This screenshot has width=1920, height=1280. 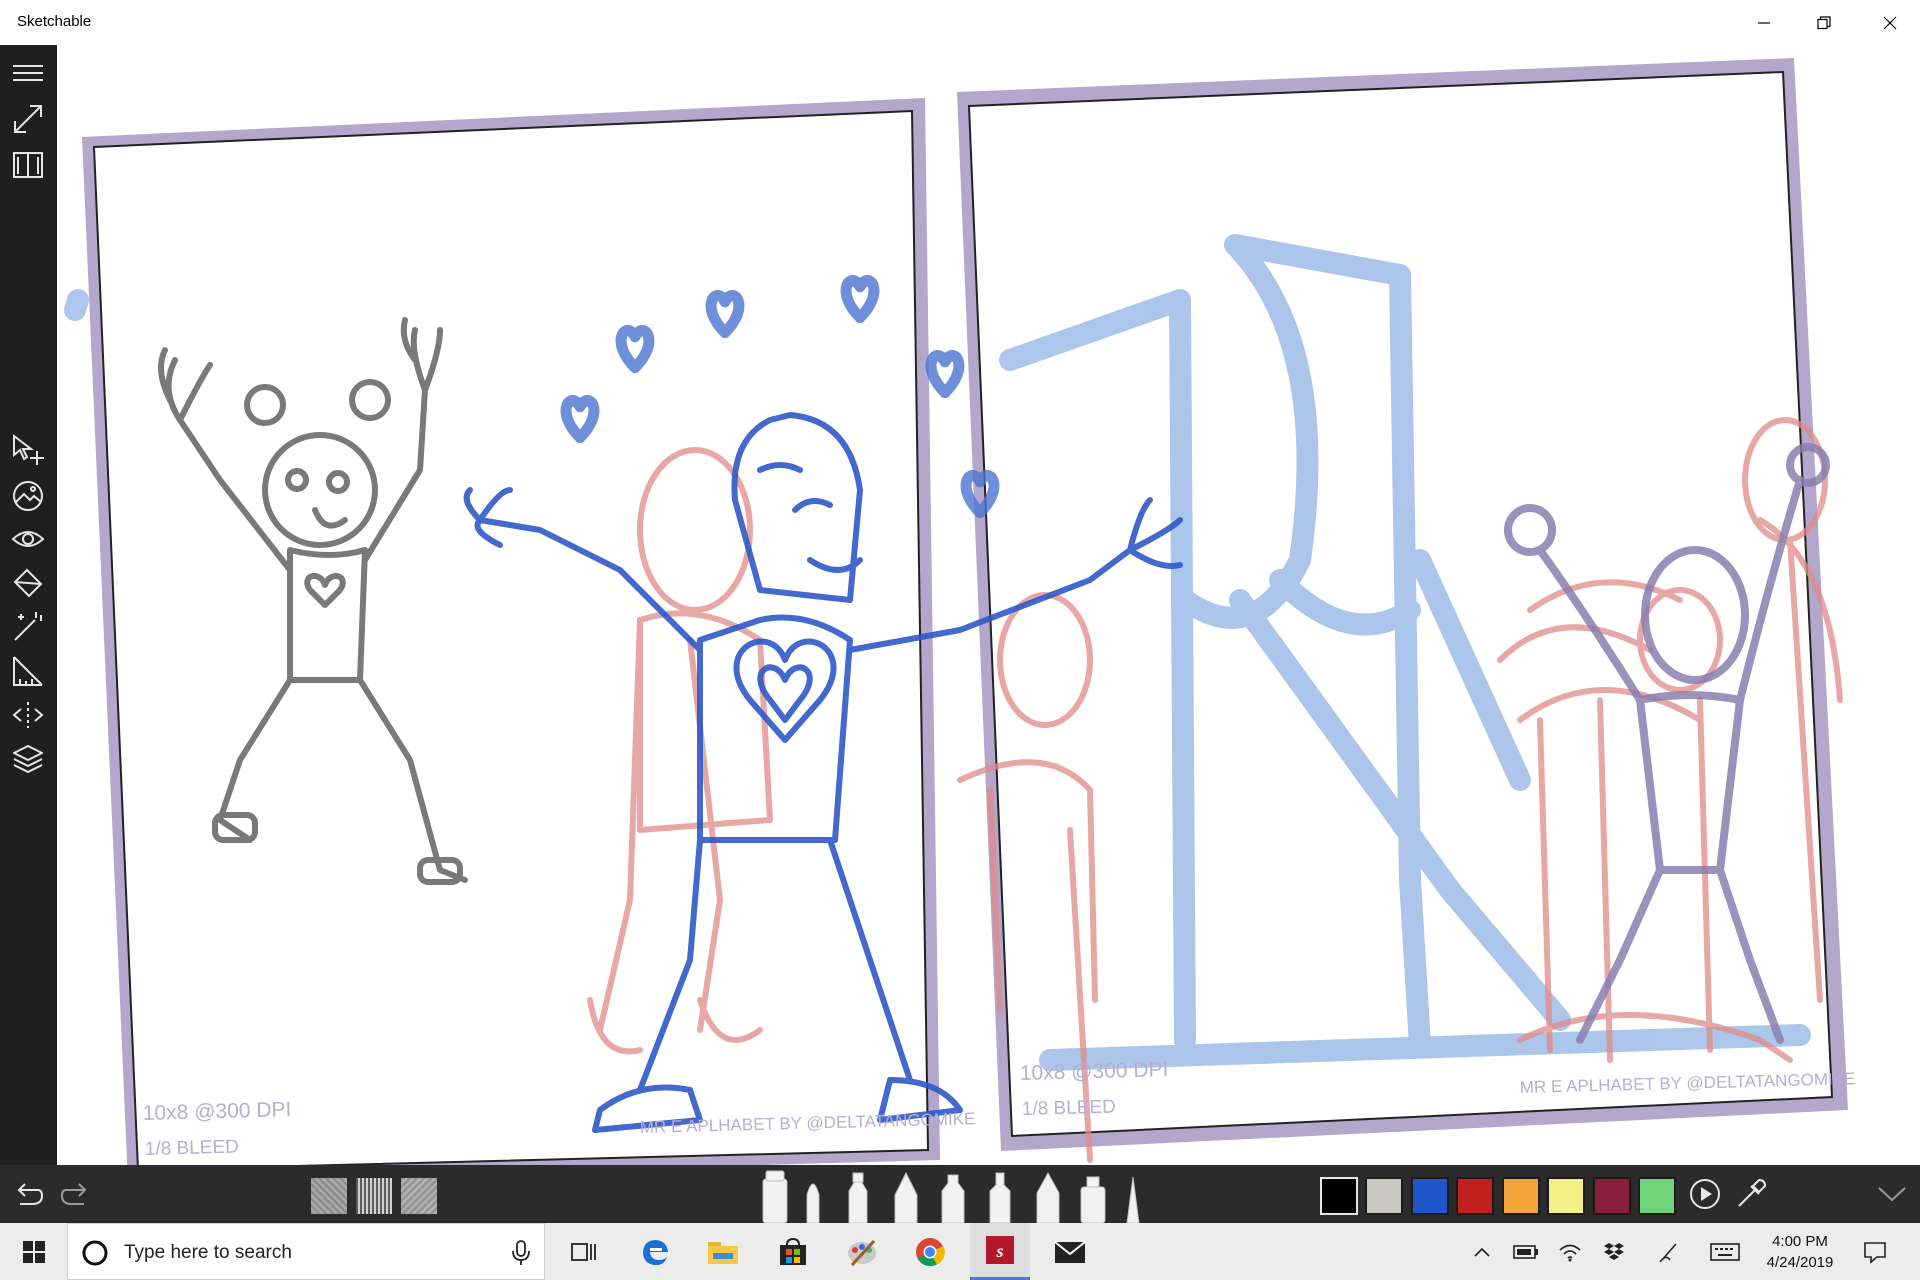 I want to click on magic-wand-button, so click(x=28, y=627).